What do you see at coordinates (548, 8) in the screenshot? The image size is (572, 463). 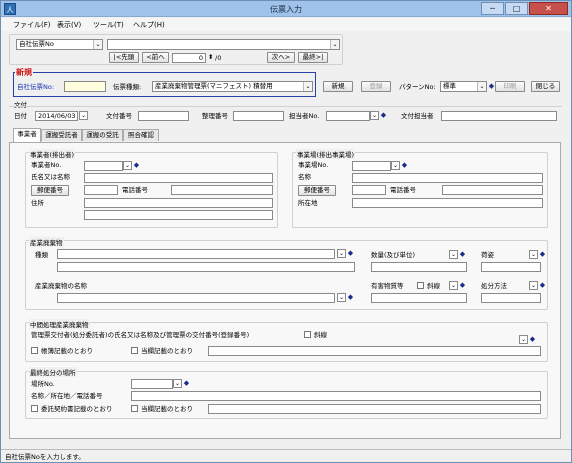 I see `close-window-button: ✕` at bounding box center [548, 8].